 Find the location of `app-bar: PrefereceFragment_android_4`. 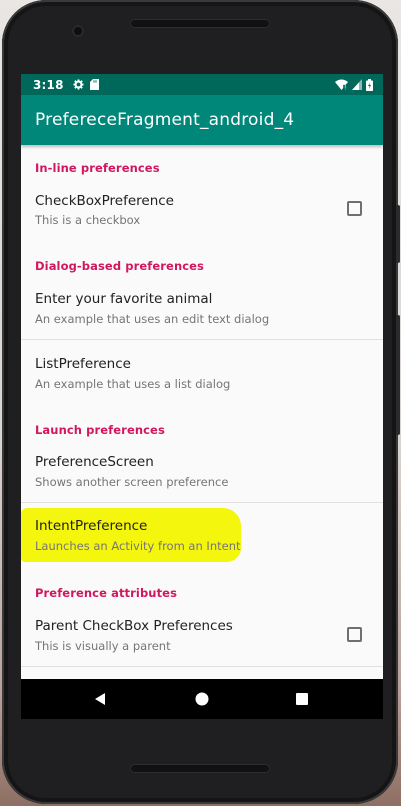

app-bar: PrefereceFragment_android_4 is located at coordinates (202, 120).